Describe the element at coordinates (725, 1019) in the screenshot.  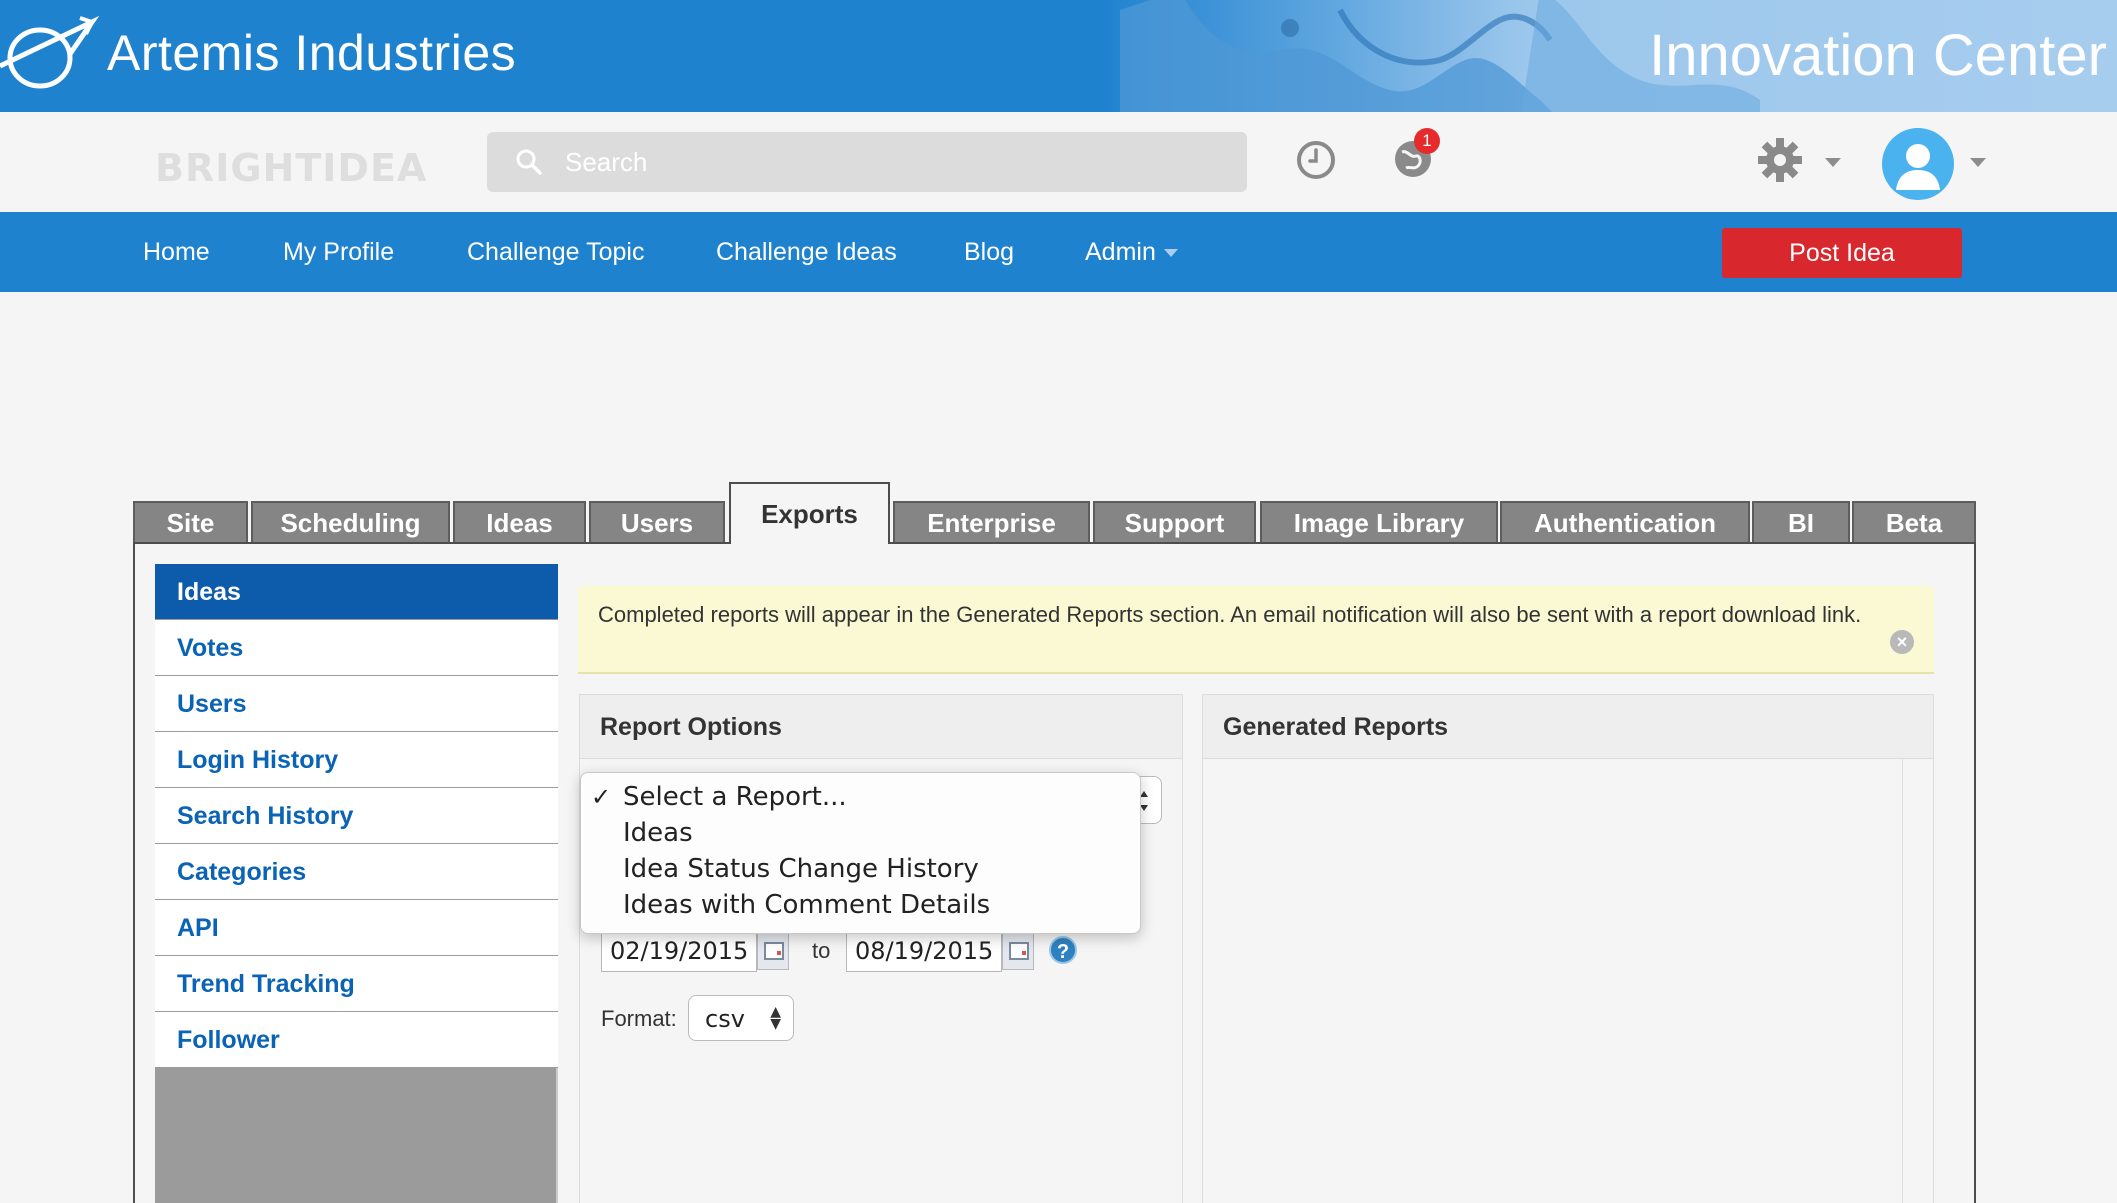
I see `format-value: csv` at that location.